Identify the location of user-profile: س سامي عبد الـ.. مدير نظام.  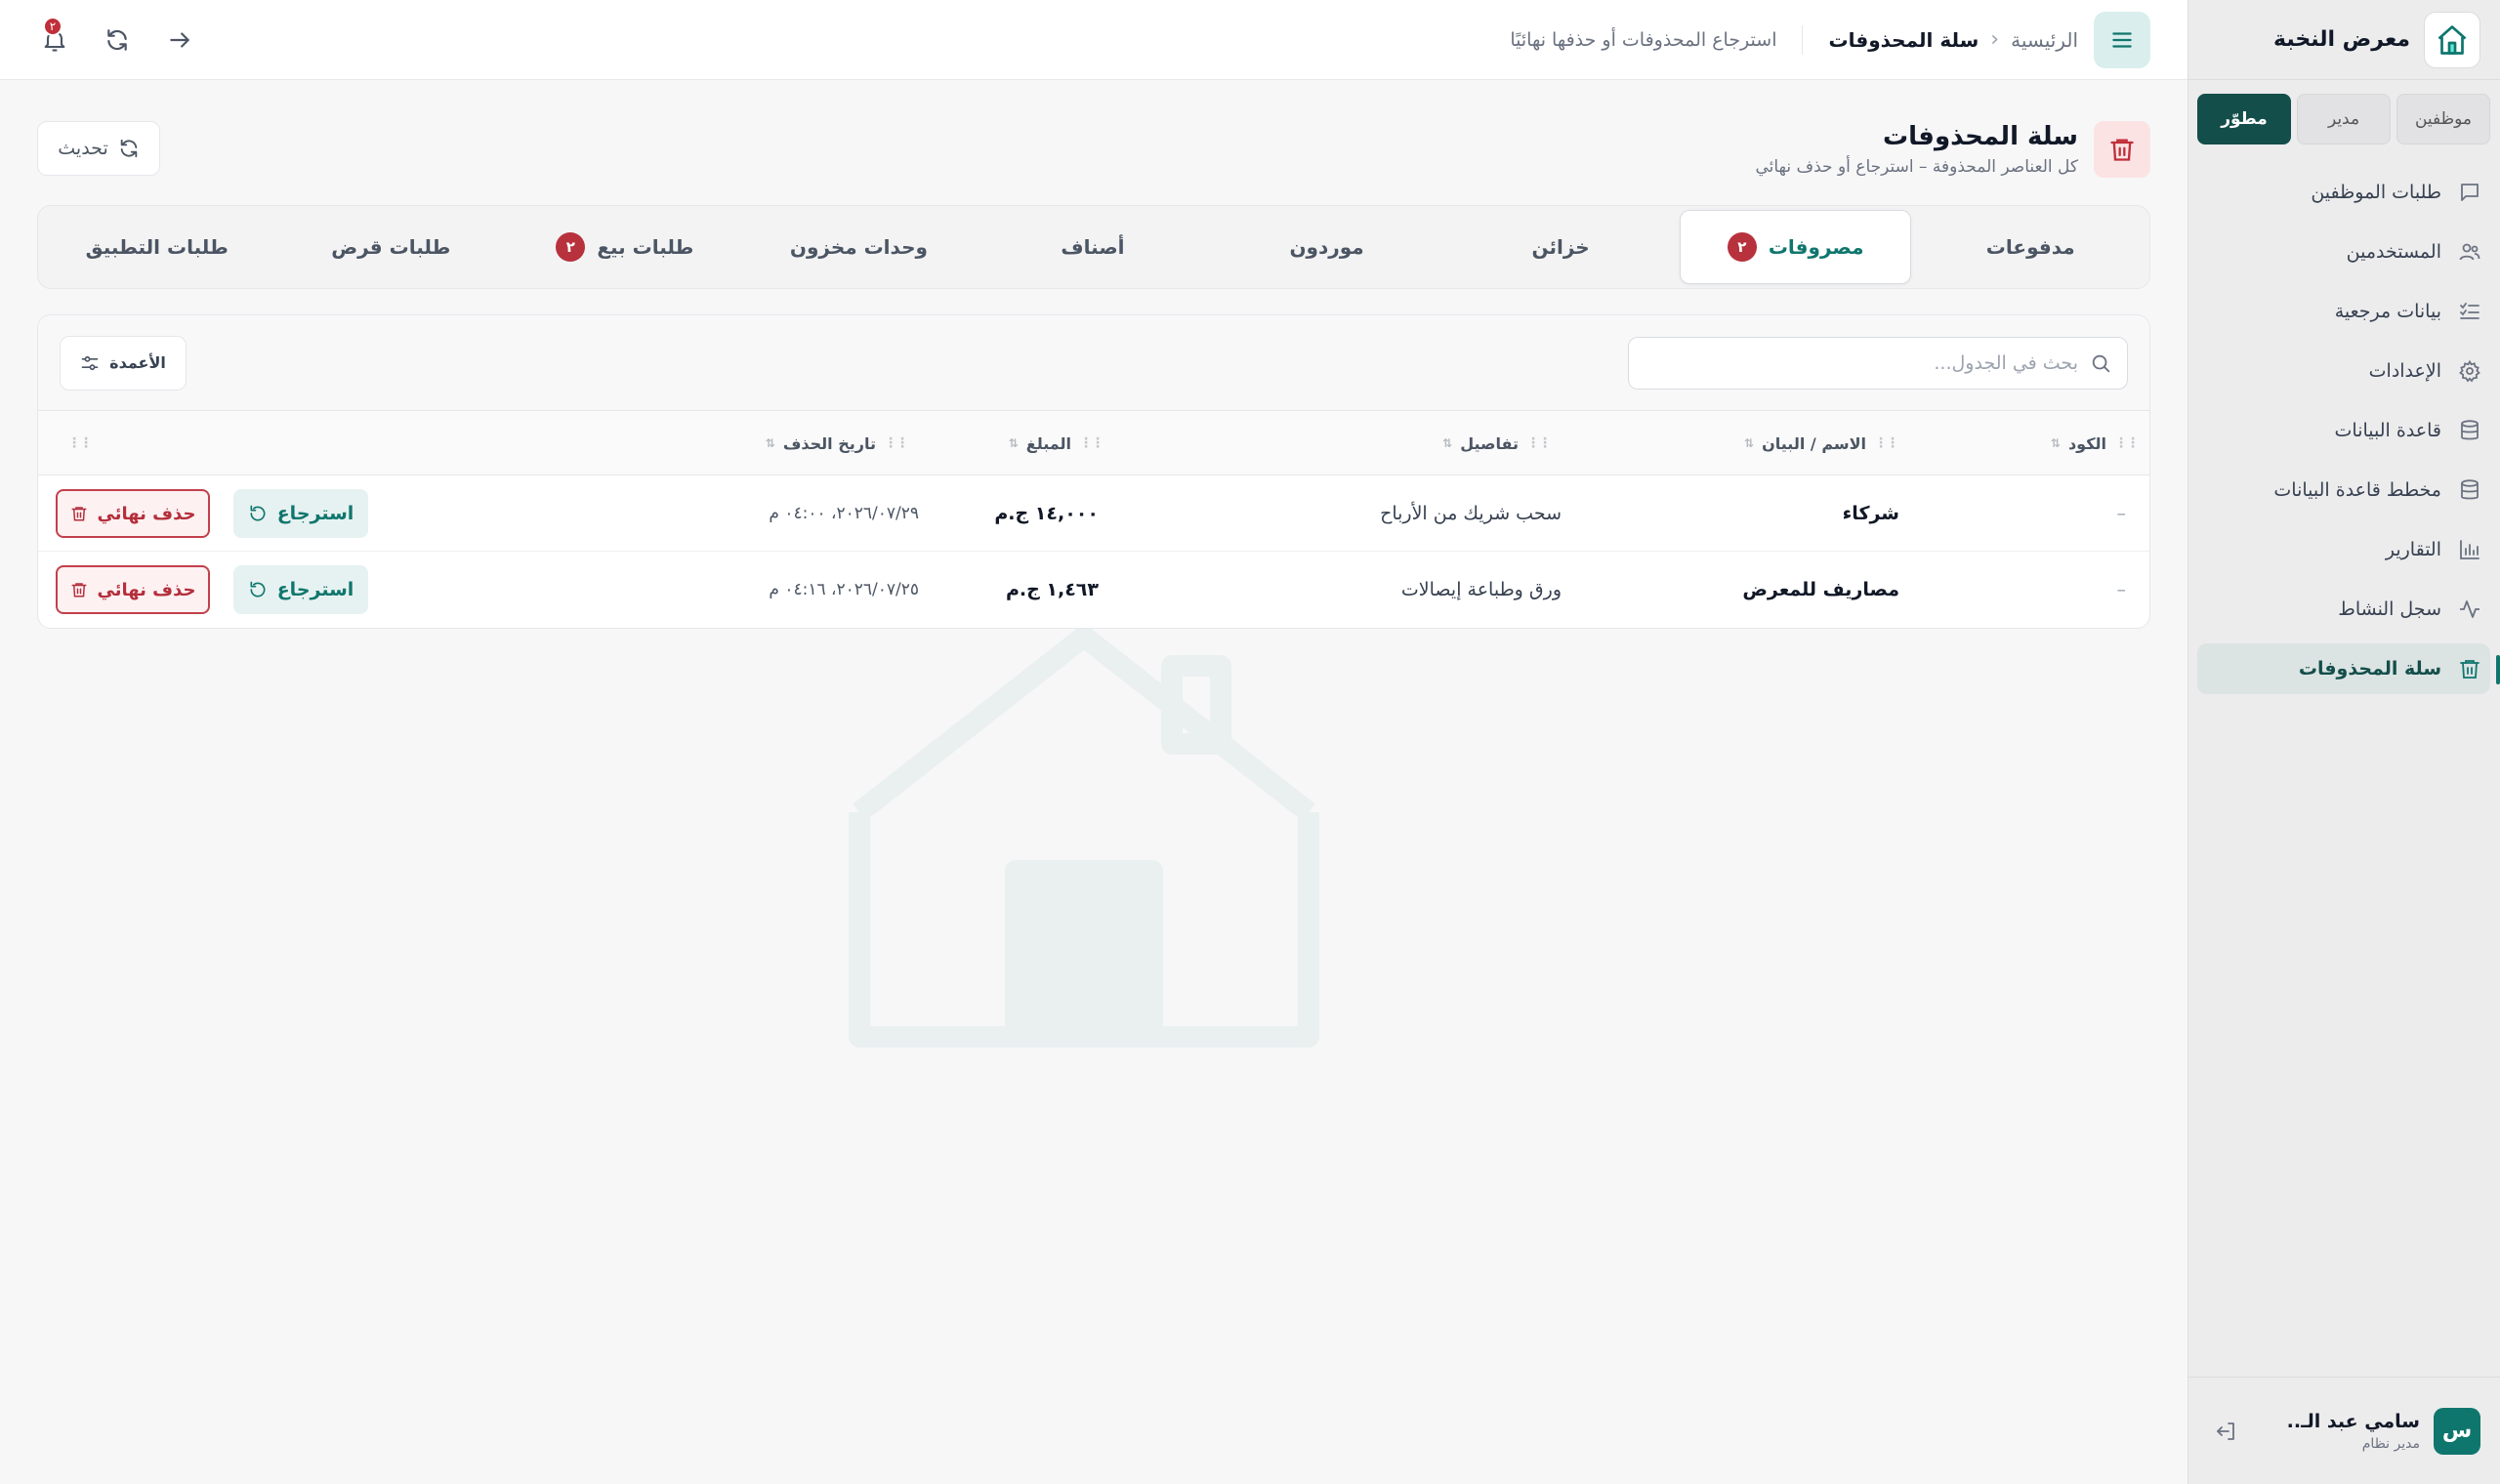
(2344, 1430).